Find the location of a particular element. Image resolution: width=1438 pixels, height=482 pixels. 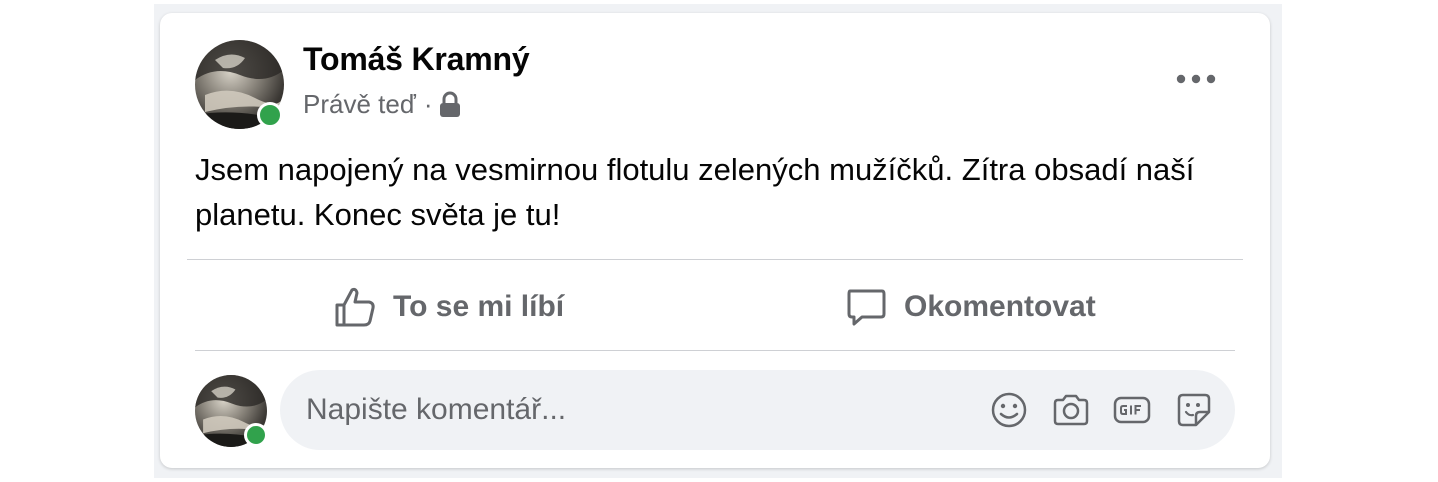

gif-button is located at coordinates (1132, 410).